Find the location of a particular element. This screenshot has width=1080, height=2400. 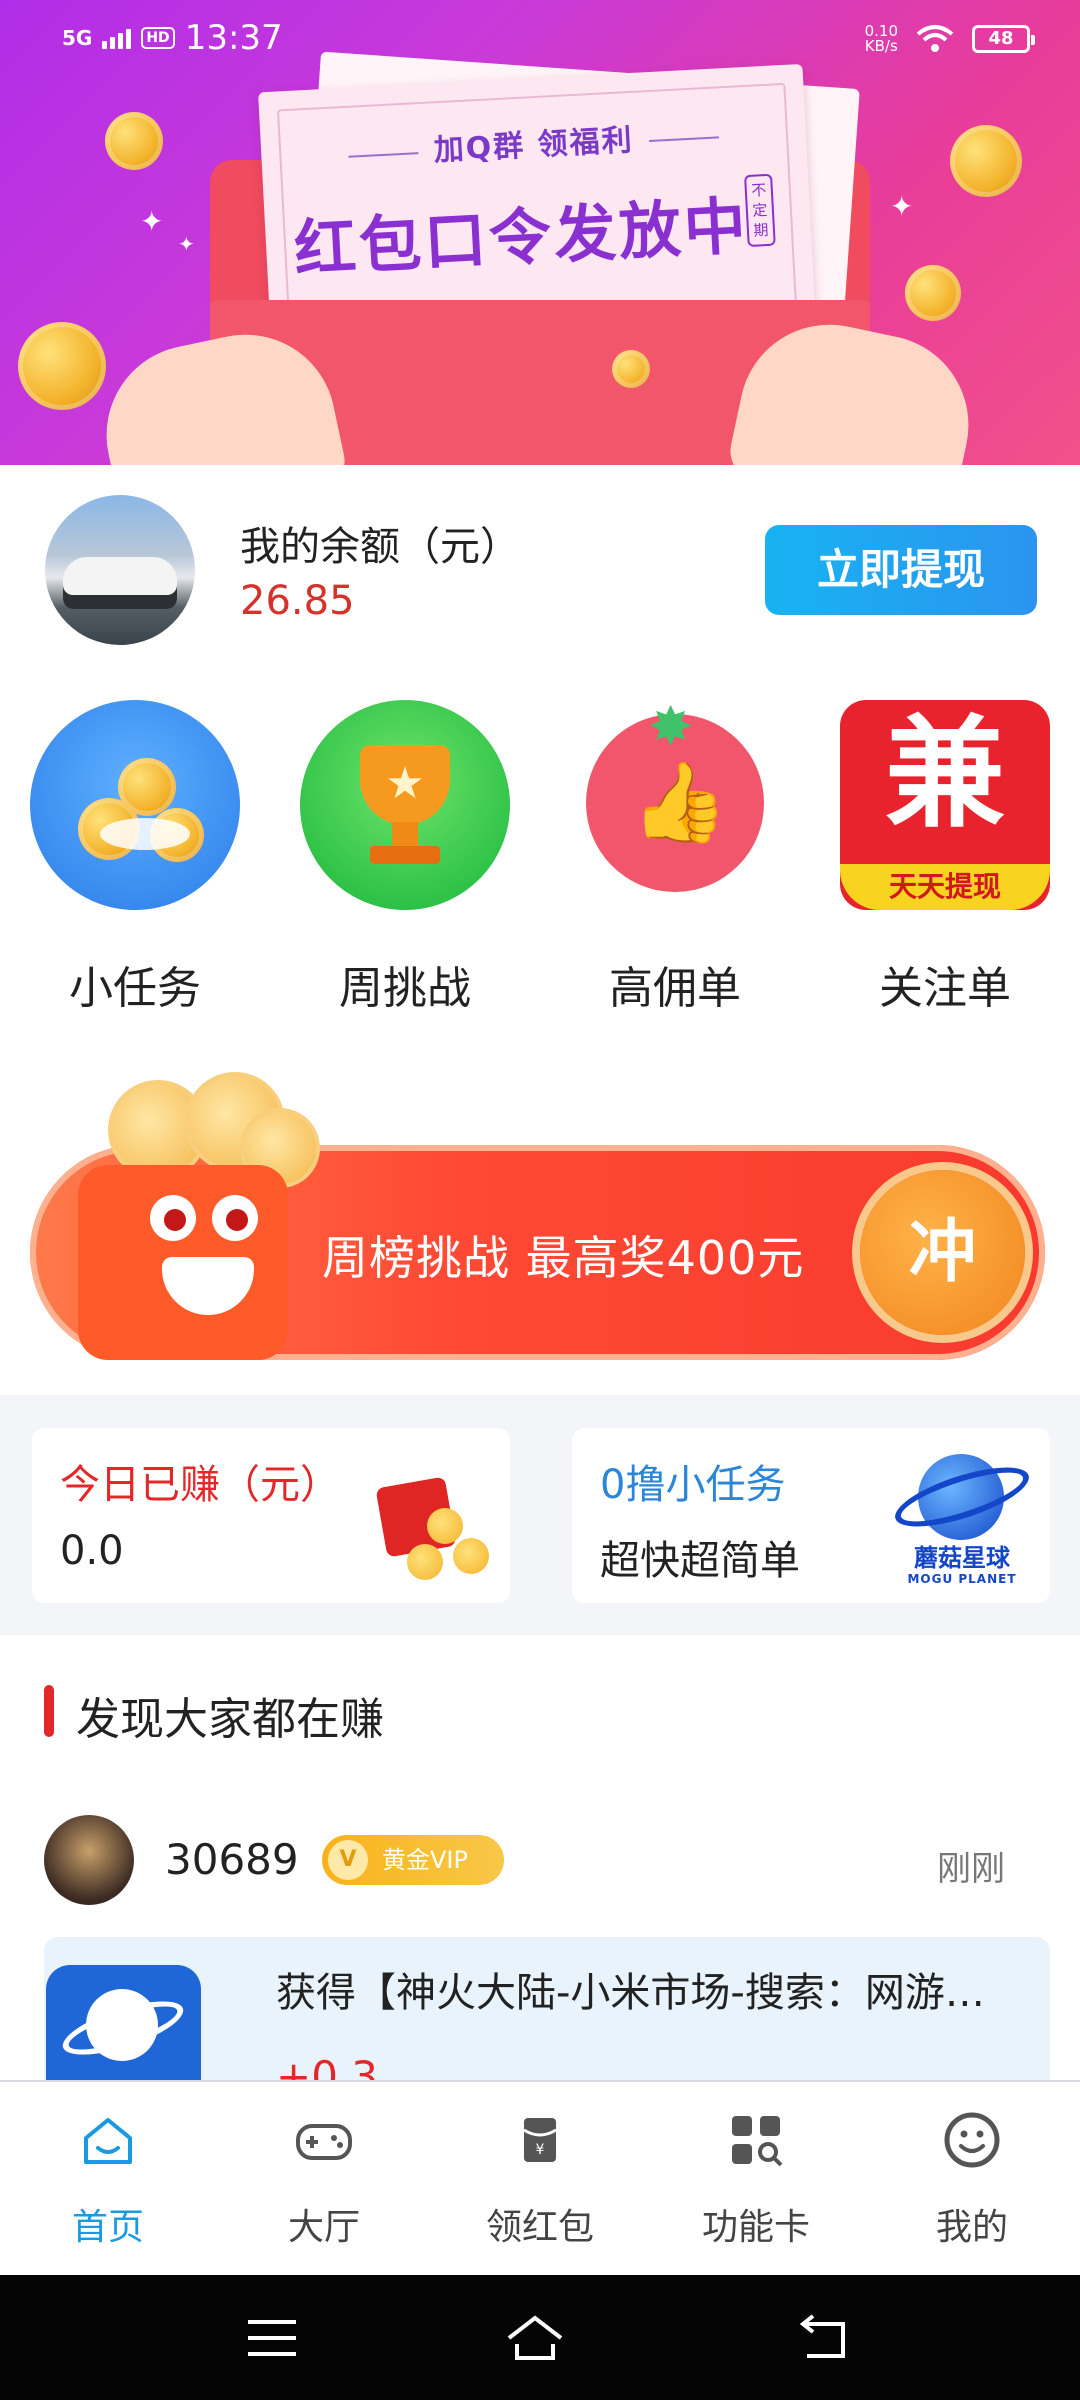

system-navigation-bar is located at coordinates (540, 2337).